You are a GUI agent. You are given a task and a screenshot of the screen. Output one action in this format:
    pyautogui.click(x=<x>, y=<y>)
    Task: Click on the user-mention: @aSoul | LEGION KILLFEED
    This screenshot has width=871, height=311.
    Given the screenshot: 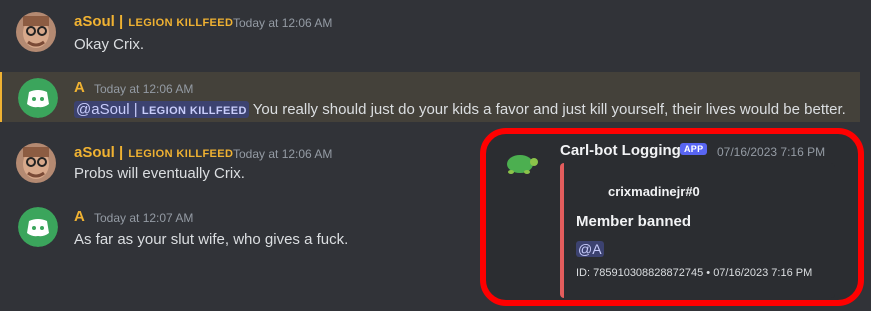 What is the action you would take?
    pyautogui.click(x=161, y=109)
    